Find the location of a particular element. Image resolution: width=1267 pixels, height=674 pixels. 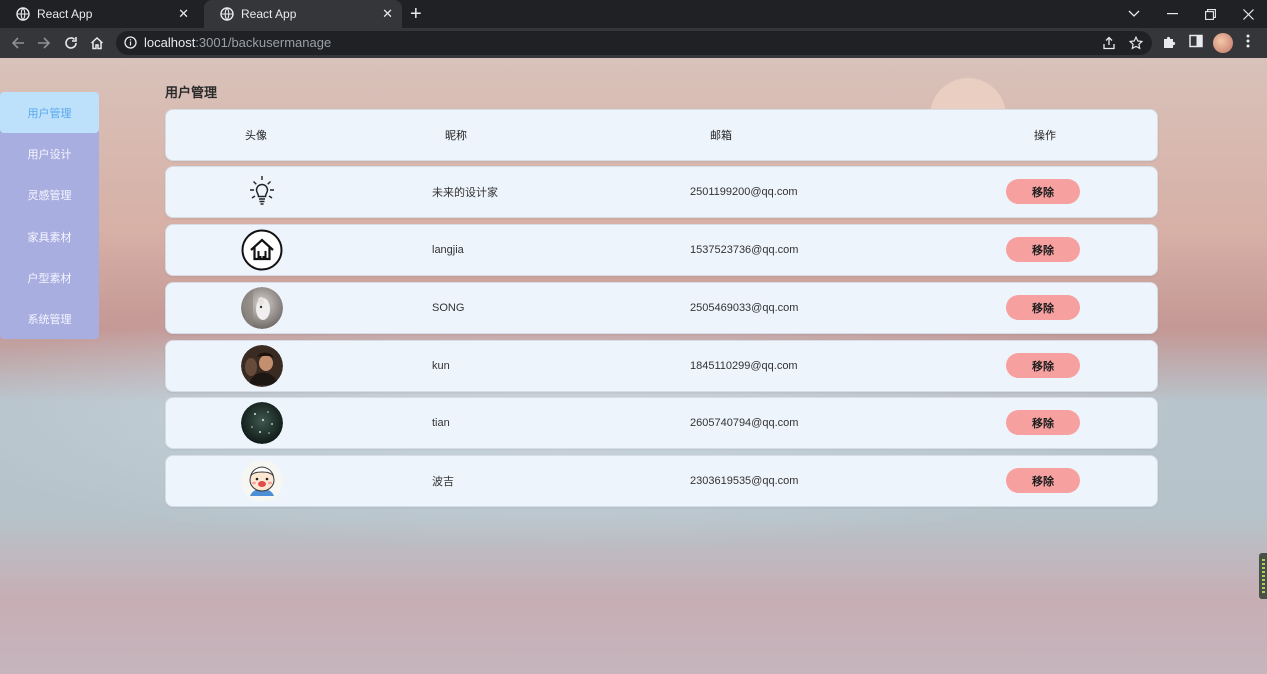

cartoon-avatar-icon is located at coordinates (262, 481).